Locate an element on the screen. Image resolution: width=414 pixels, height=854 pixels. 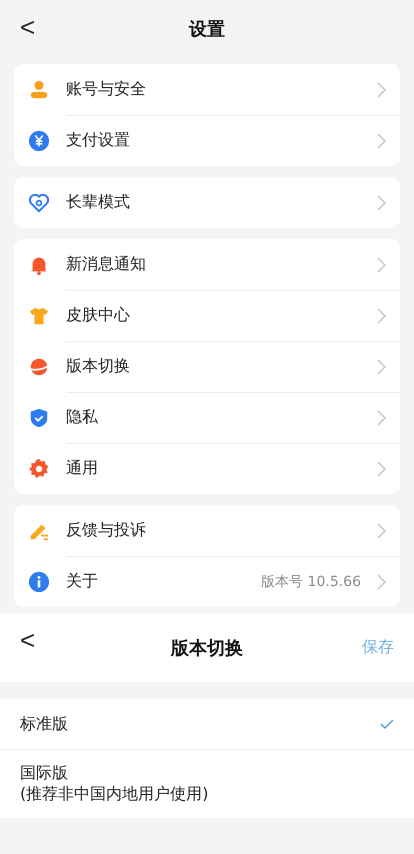
shield-icon is located at coordinates (39, 417).